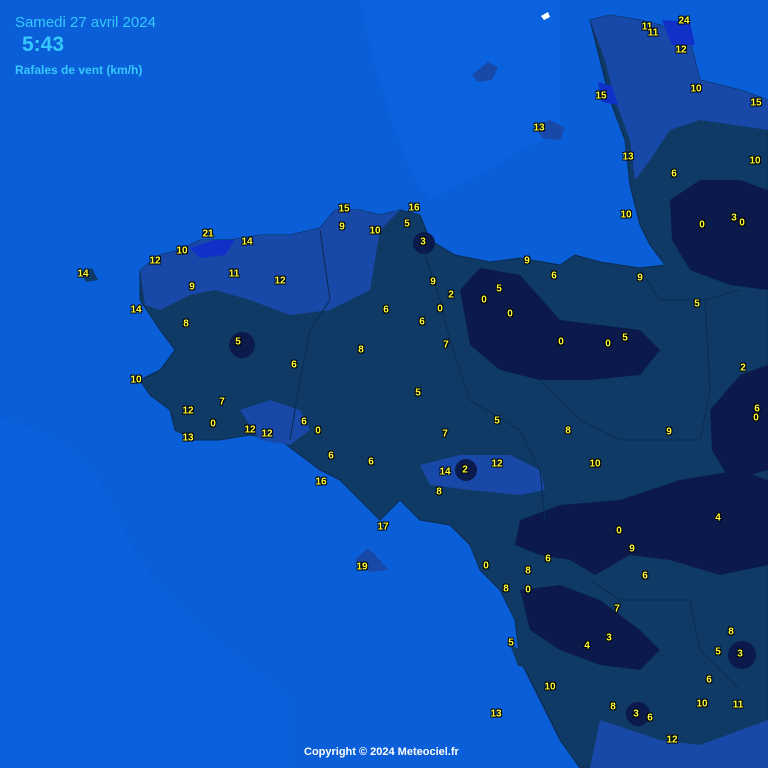 The image size is (768, 768). Describe the element at coordinates (362, 567) in the screenshot. I see `wind-value-label: 19` at that location.